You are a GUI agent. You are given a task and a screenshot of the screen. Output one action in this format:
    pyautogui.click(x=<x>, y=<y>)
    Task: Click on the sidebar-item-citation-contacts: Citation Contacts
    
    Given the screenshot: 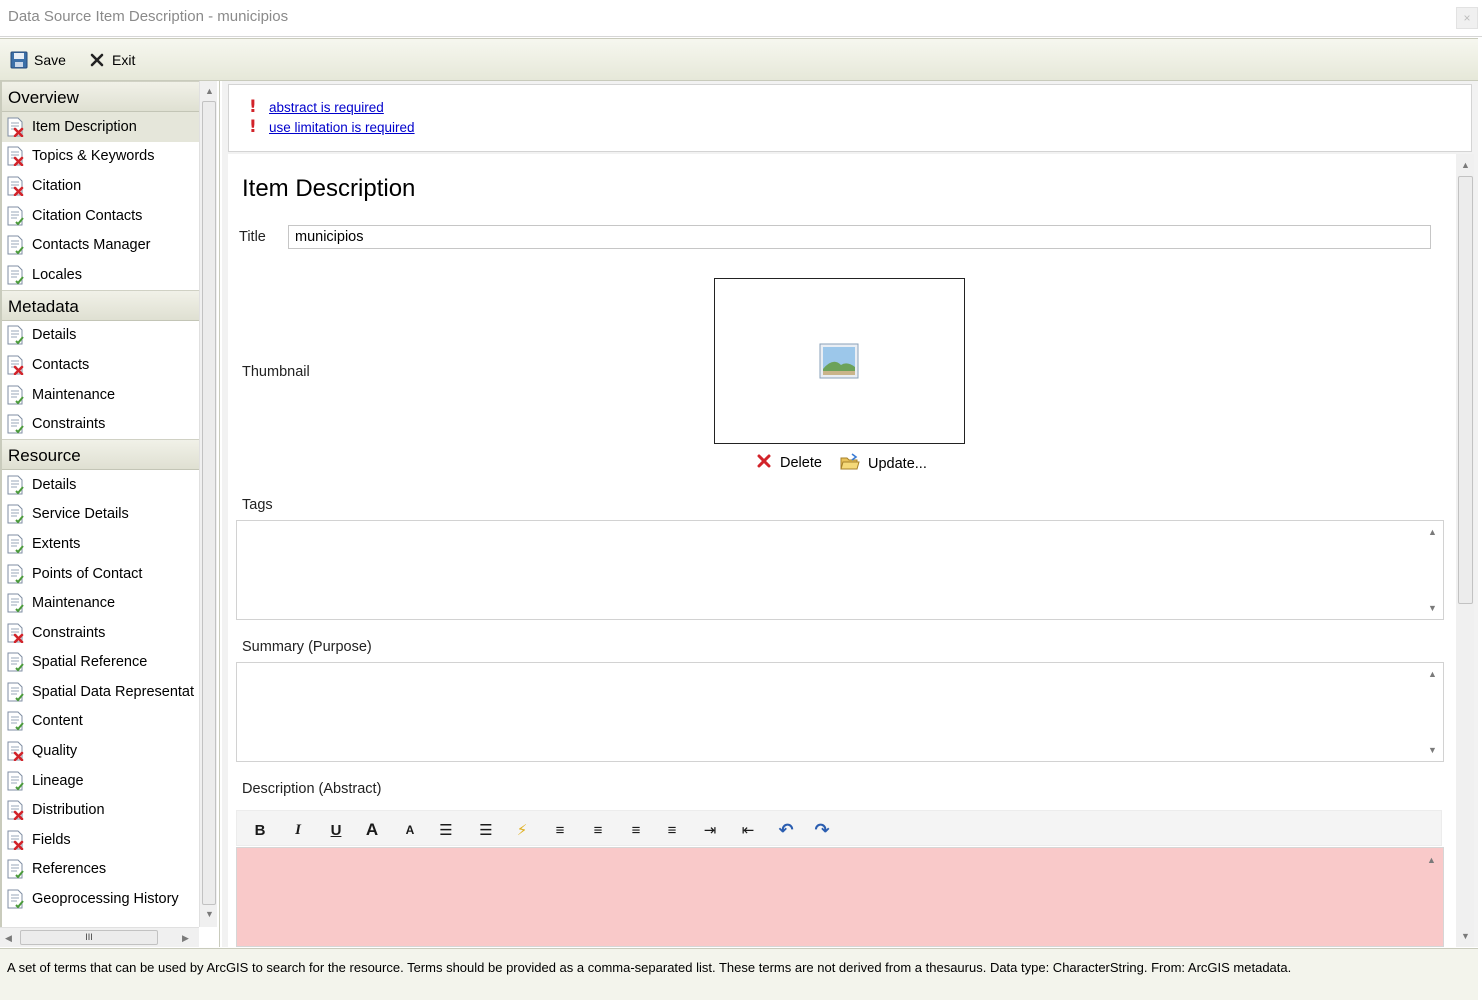 What is the action you would take?
    pyautogui.click(x=100, y=216)
    